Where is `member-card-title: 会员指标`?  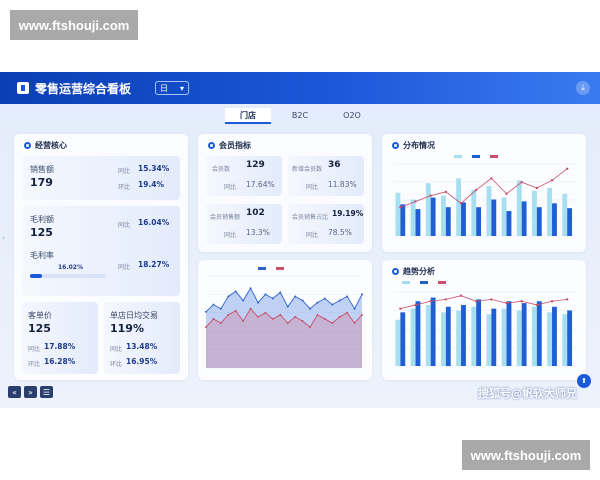 member-card-title: 会员指标 is located at coordinates (229, 145).